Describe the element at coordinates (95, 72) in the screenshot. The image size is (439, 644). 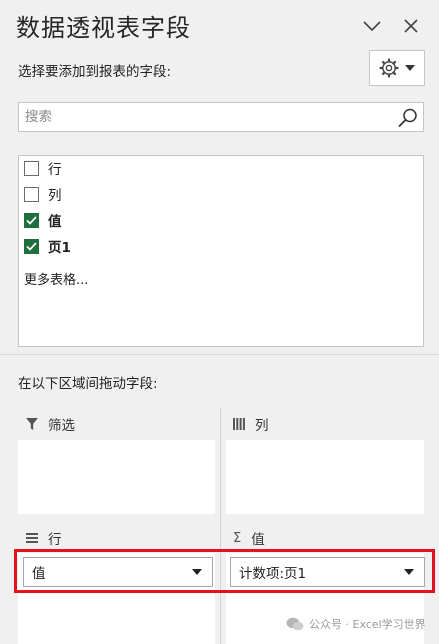
I see `choose-fields-label: 选择要添加到报表的字段:` at that location.